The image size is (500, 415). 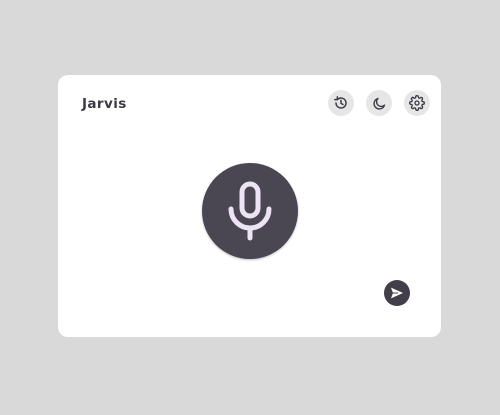 I want to click on gear-icon, so click(x=417, y=103).